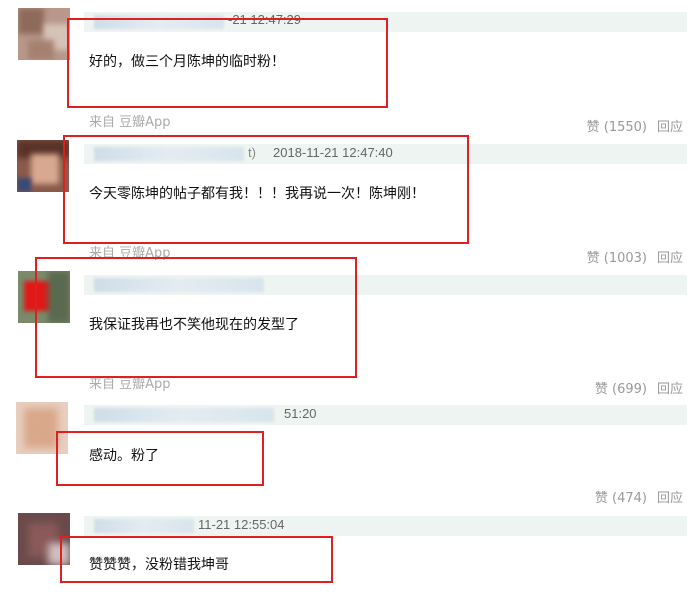  I want to click on comment-actions: 赞 (1550) 回应, so click(635, 125).